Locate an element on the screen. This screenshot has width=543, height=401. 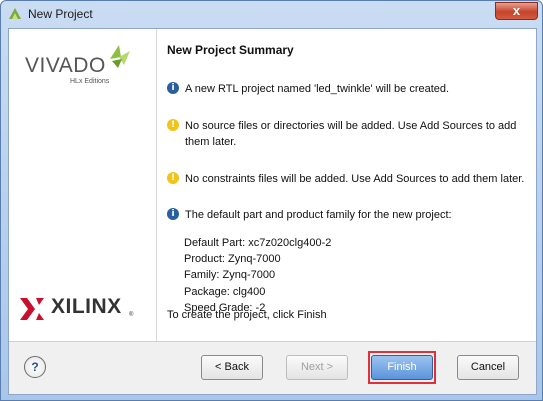
family-line: Family: Zynq-7000 is located at coordinates (230, 275).